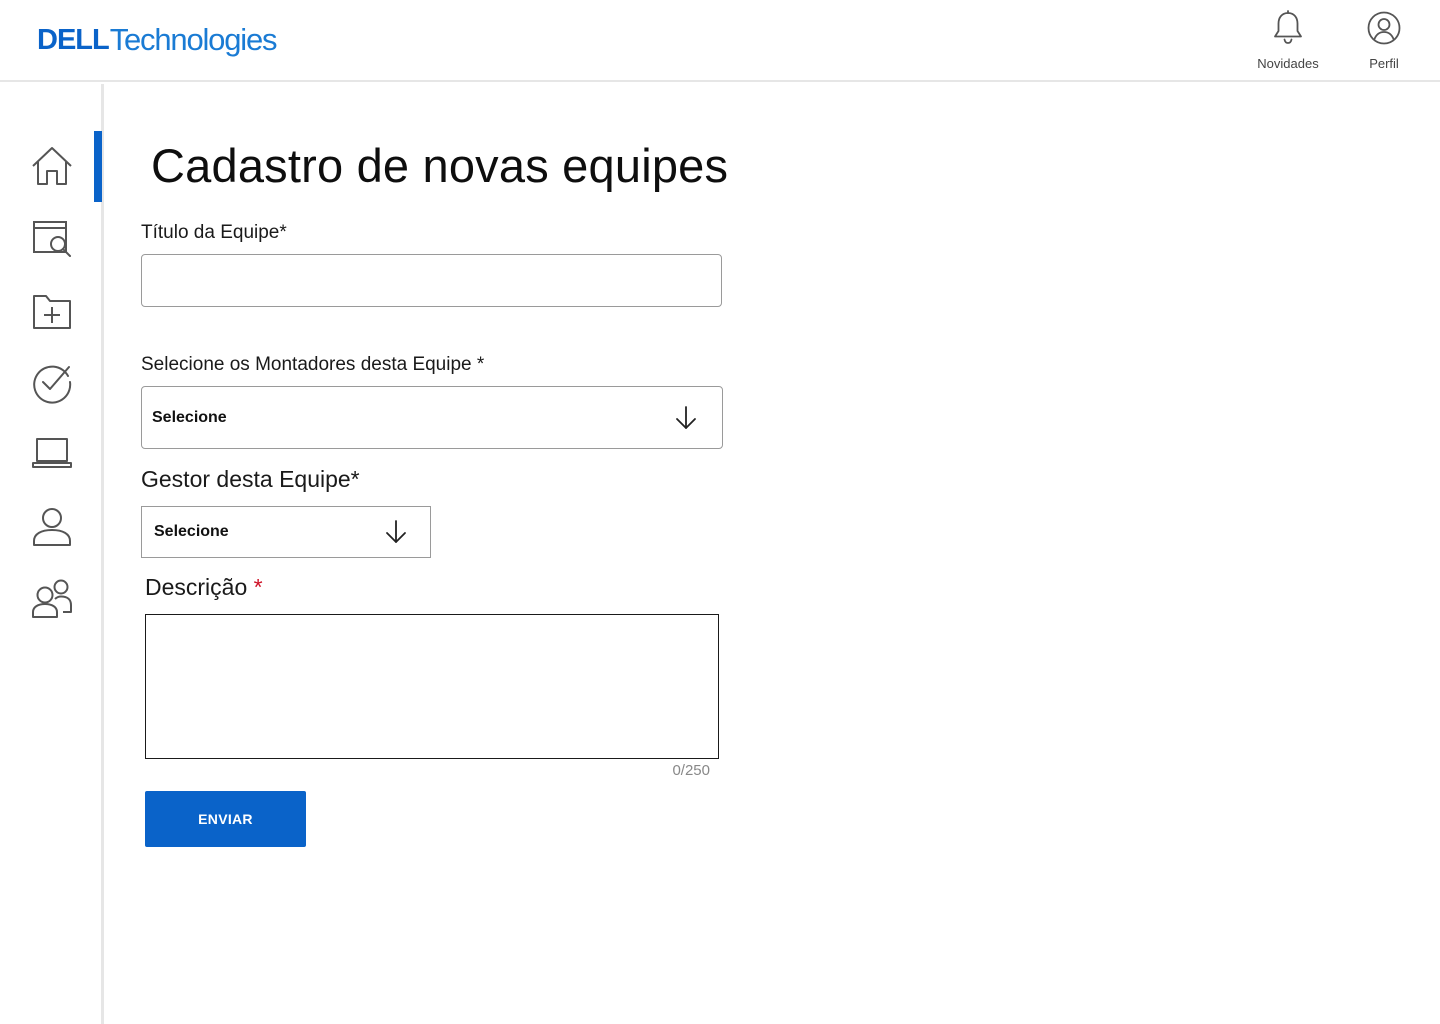 This screenshot has width=1440, height=1024. I want to click on sidebar-item-search-records, so click(52, 238).